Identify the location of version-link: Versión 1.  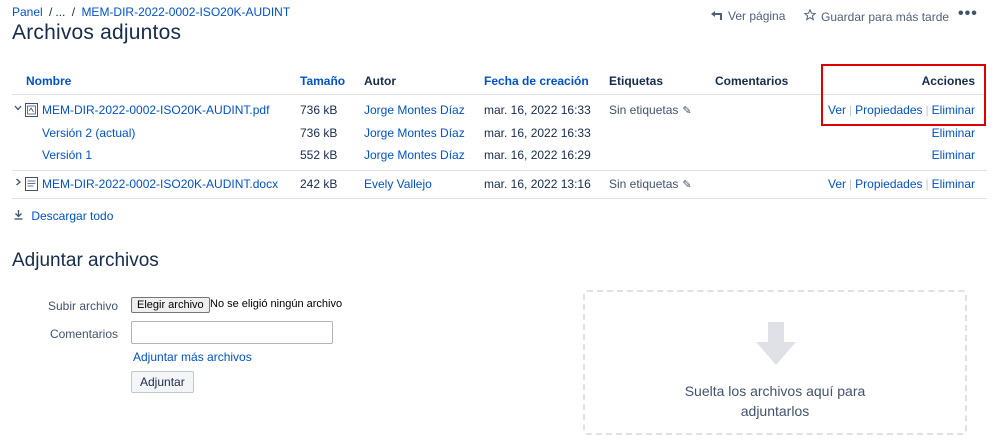
(67, 155).